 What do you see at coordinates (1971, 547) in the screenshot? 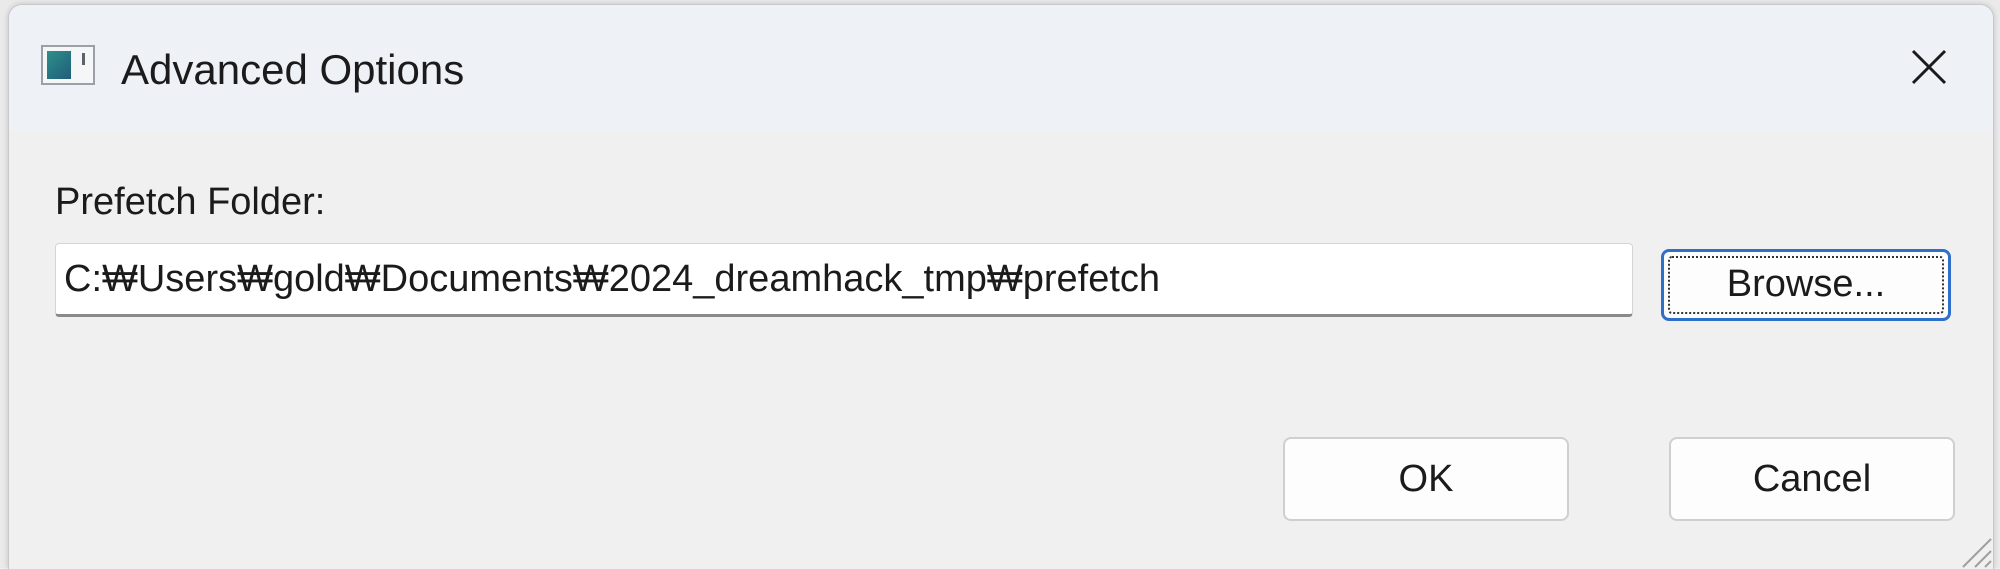
I see `resize-grip-icon` at bounding box center [1971, 547].